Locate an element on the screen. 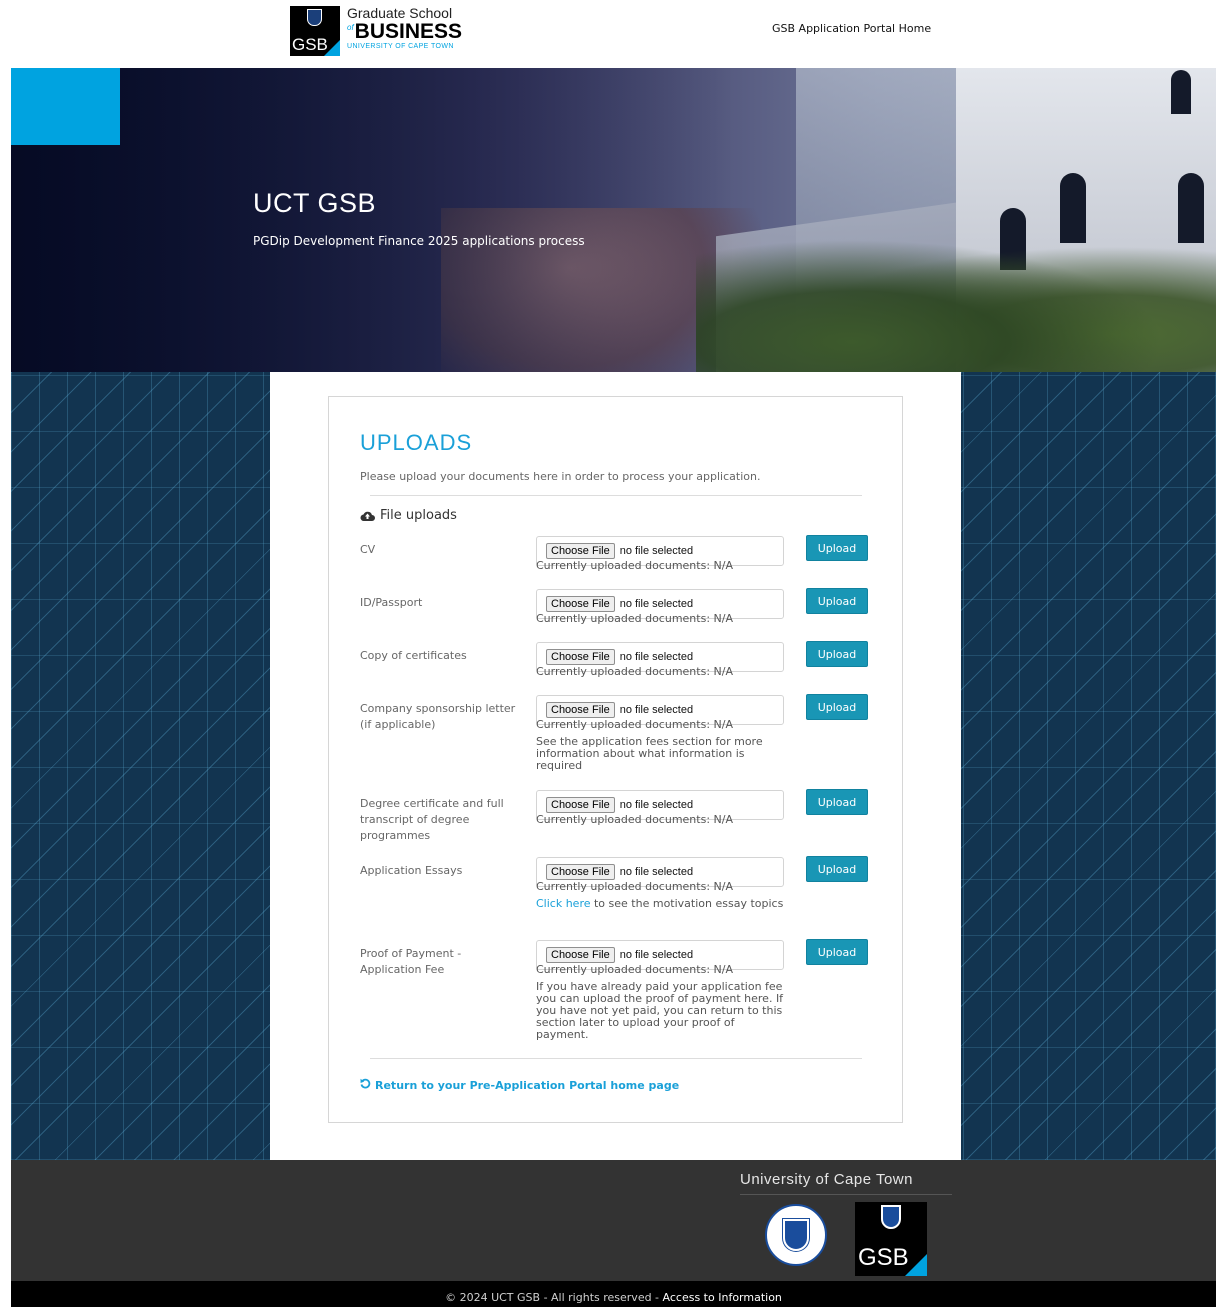  undo-icon is located at coordinates (365, 1085).